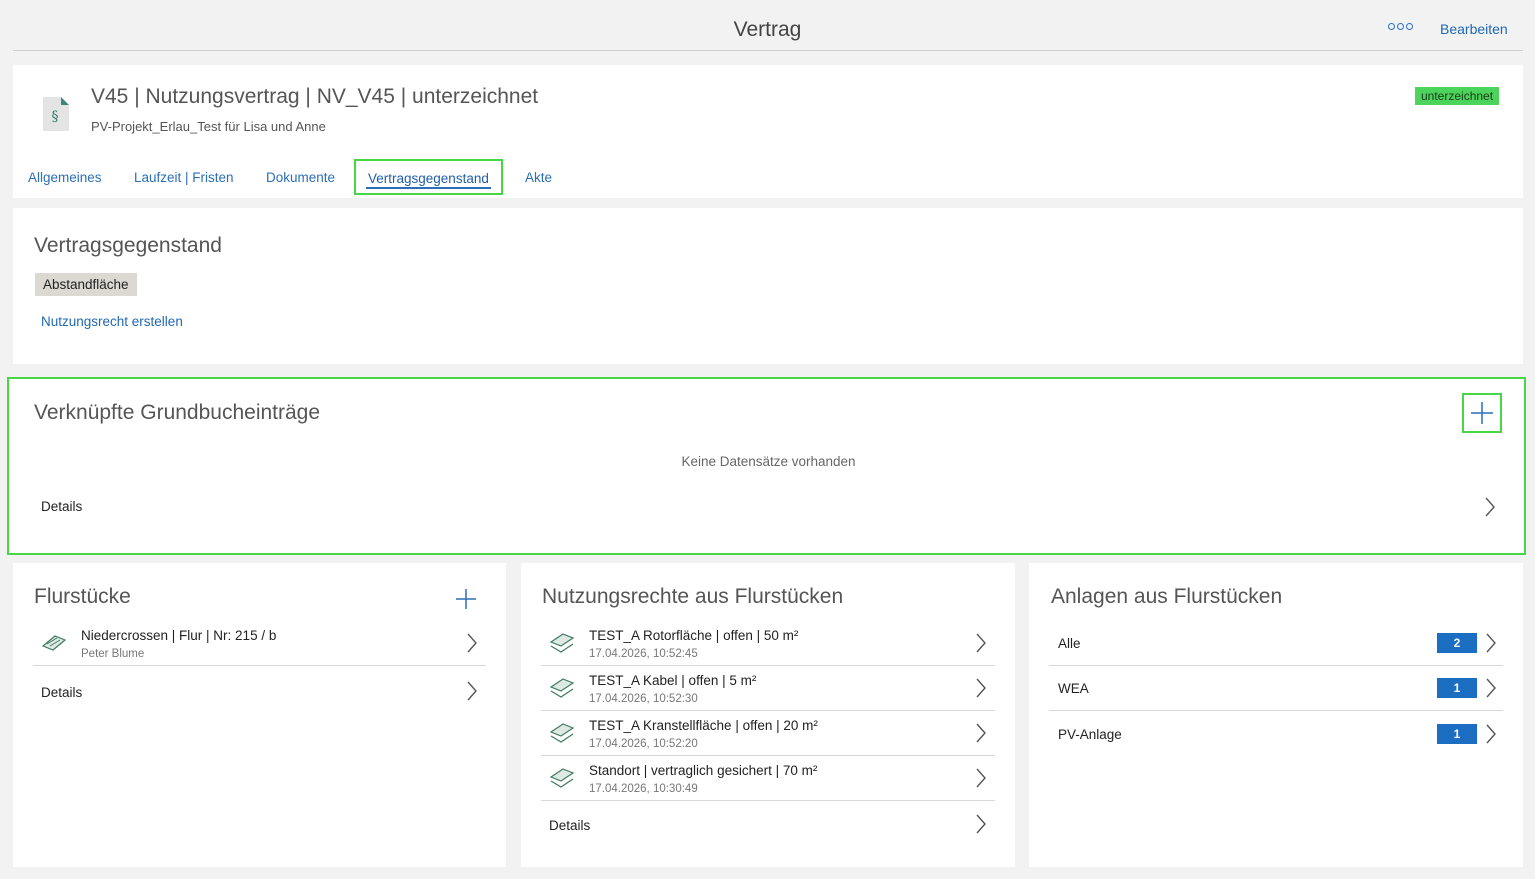  I want to click on page-title: Vertrag, so click(767, 29).